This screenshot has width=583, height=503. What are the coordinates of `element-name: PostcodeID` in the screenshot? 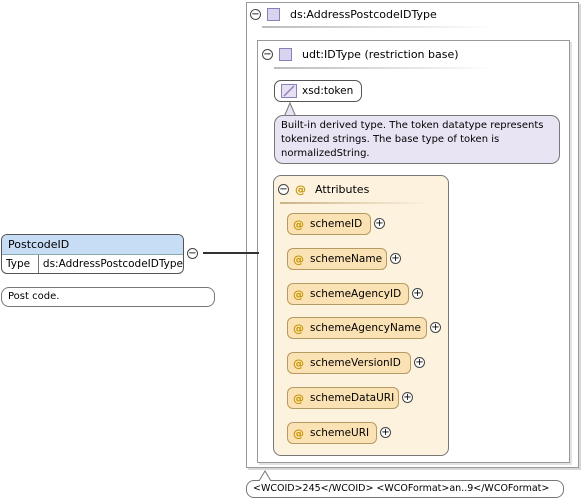 It's located at (92, 245).